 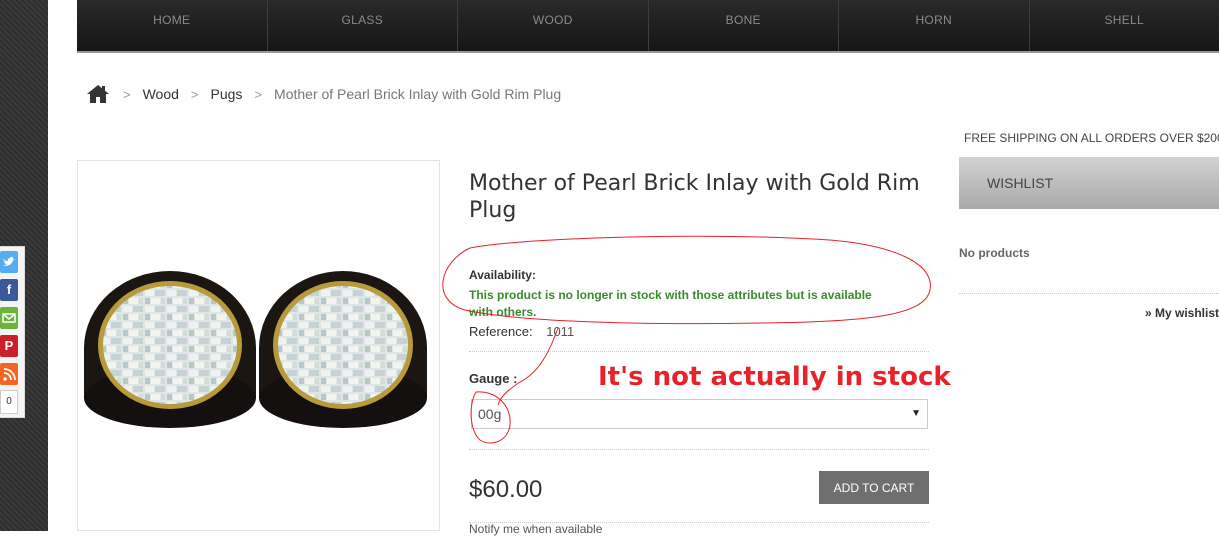 I want to click on share-count: 0, so click(x=9, y=402).